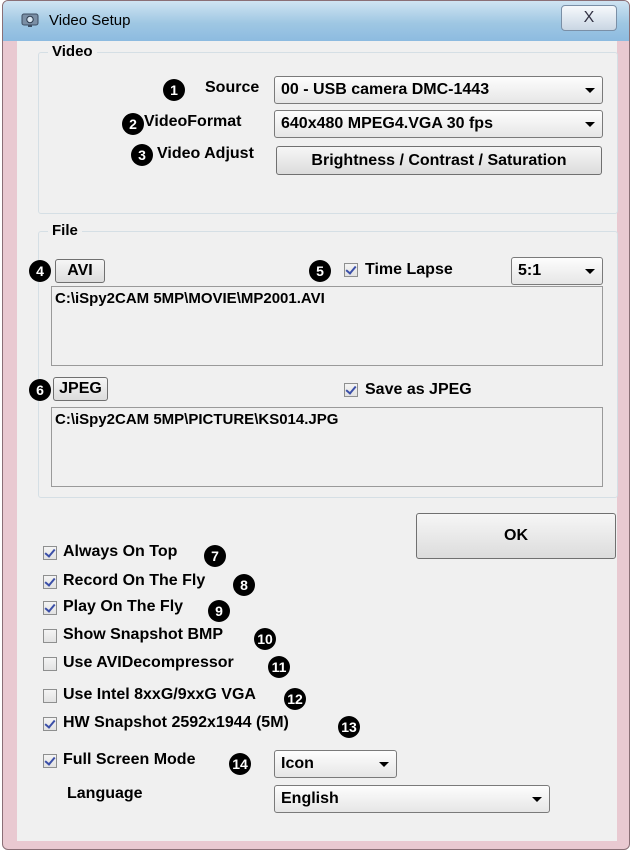  Describe the element at coordinates (310, 798) in the screenshot. I see `language-value: English` at that location.